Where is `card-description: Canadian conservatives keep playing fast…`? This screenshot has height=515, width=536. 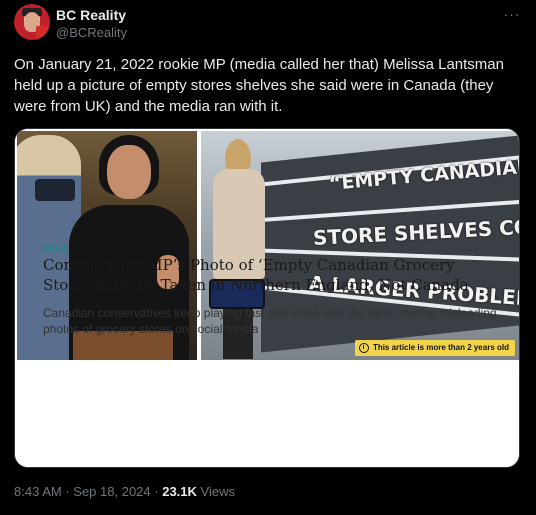
card-description: Canadian conservatives keep playing fast… is located at coordinates (270, 321).